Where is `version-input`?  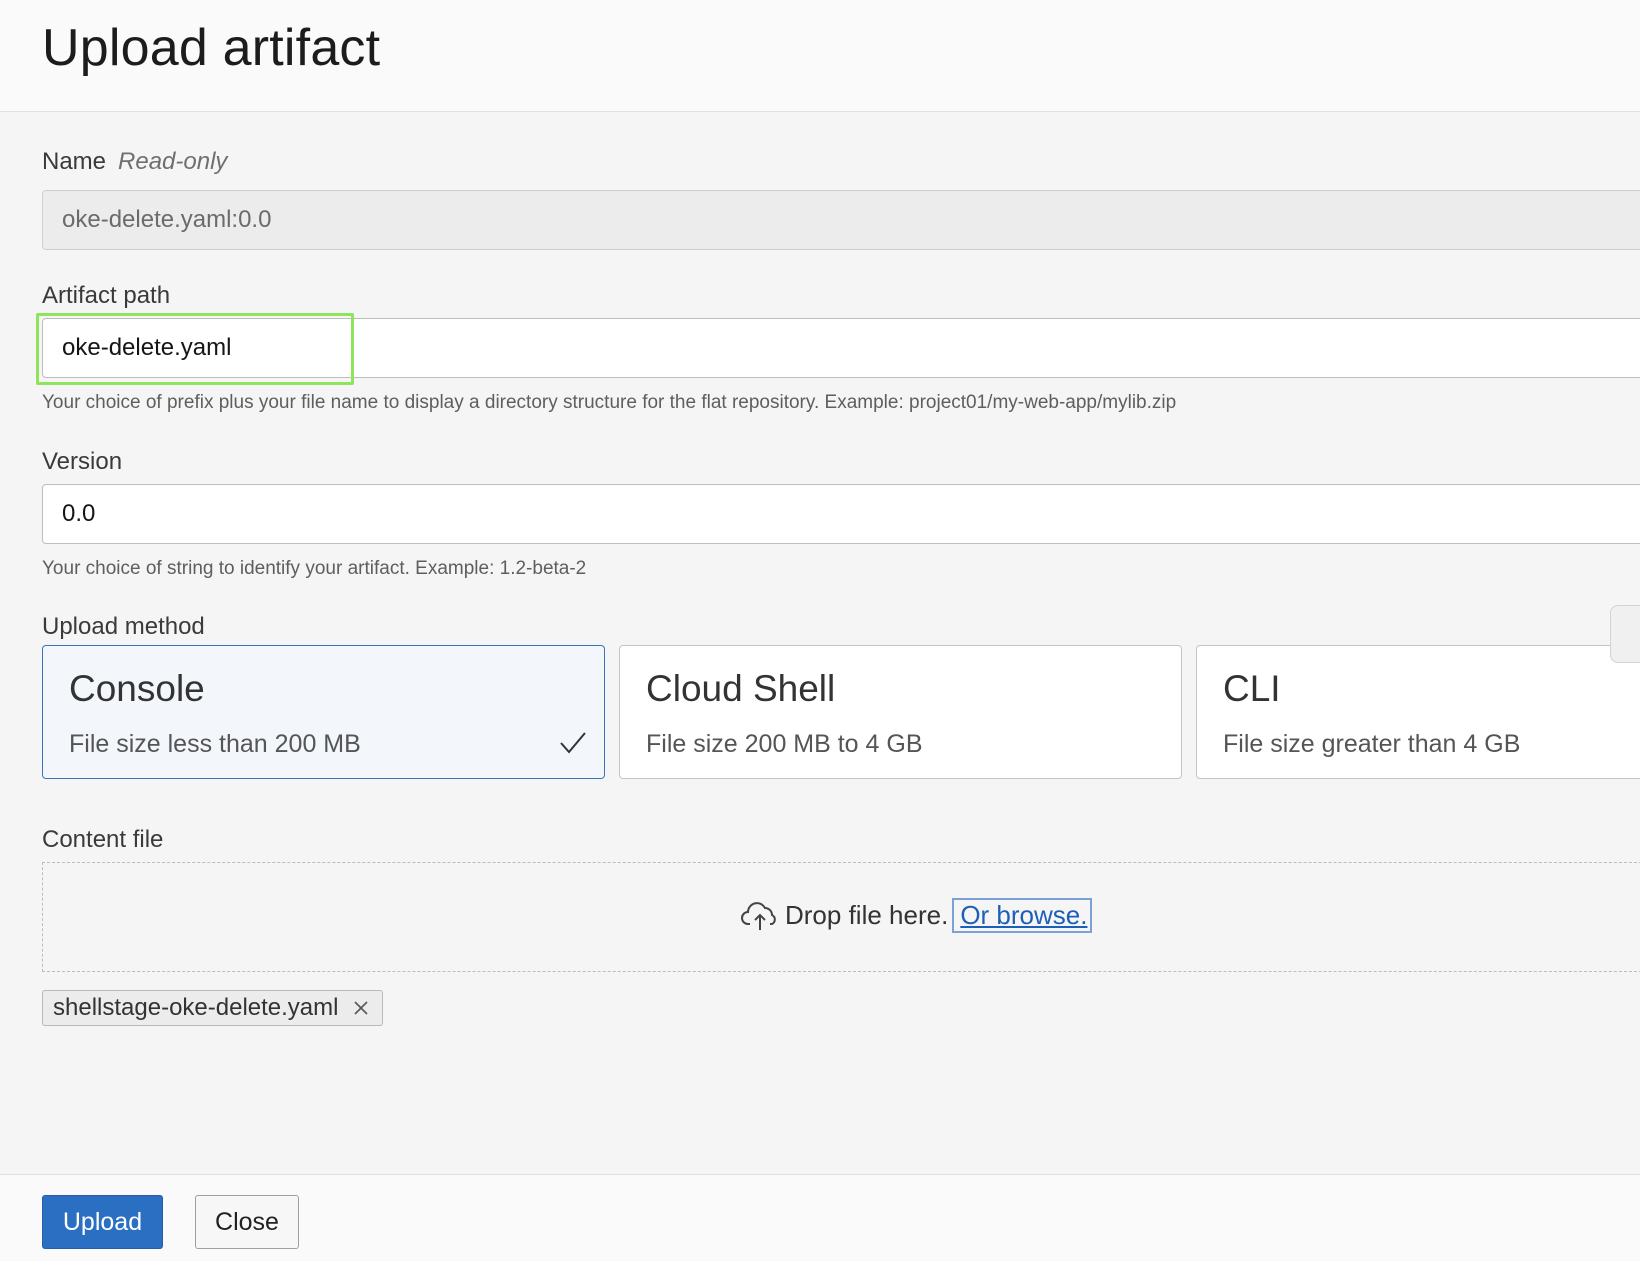 version-input is located at coordinates (841, 514).